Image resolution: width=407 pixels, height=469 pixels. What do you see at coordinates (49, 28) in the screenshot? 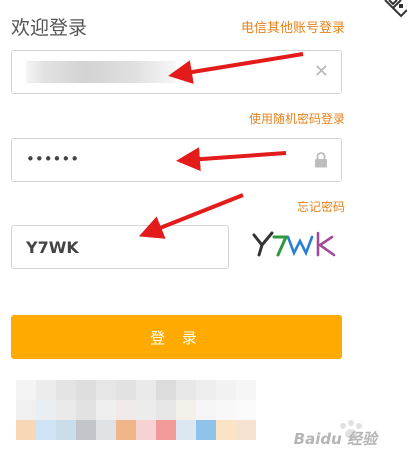
I see `page-title: 欢迎登录` at bounding box center [49, 28].